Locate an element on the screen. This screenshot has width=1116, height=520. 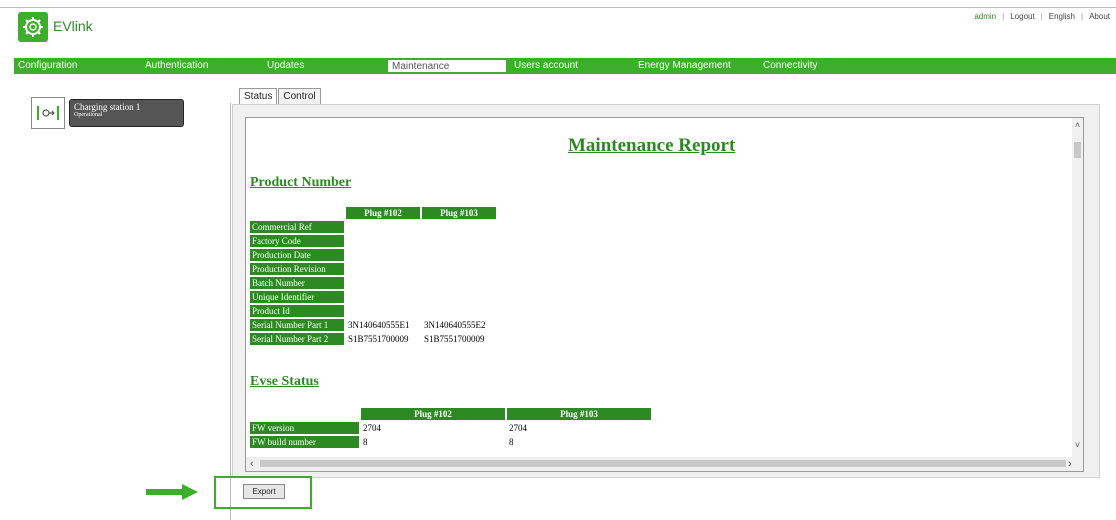
cell: 3N140640555E2 is located at coordinates (455, 325).